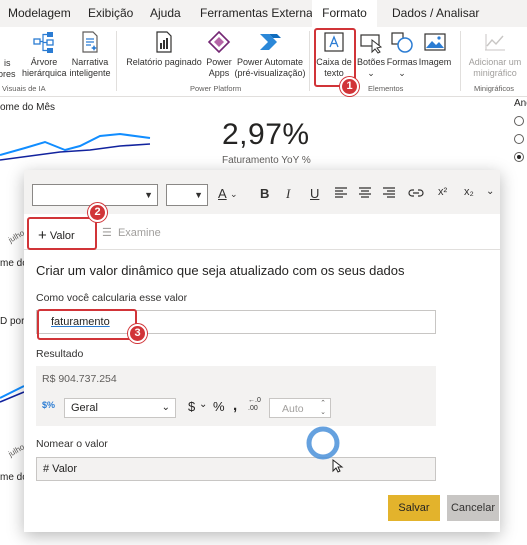 The width and height of the screenshot is (527, 545). I want to click on cut-ribbon-button: is ores, so click(8, 69).